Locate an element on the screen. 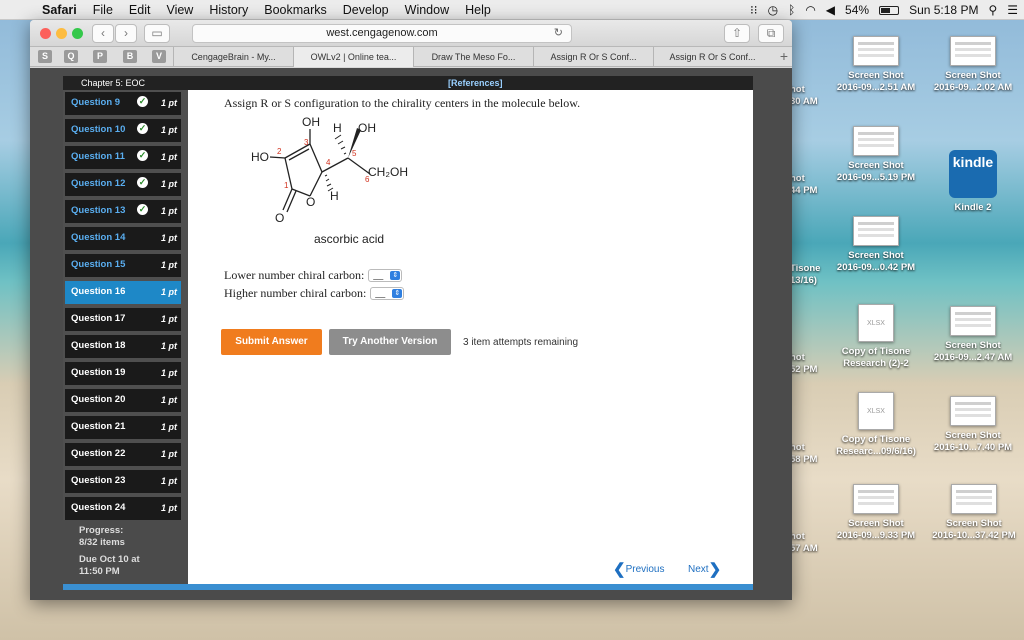 The image size is (1024, 640). desktop-icon-xlsx: XLSX Copy of Tisone Researc...09/6/16) is located at coordinates (876, 425).